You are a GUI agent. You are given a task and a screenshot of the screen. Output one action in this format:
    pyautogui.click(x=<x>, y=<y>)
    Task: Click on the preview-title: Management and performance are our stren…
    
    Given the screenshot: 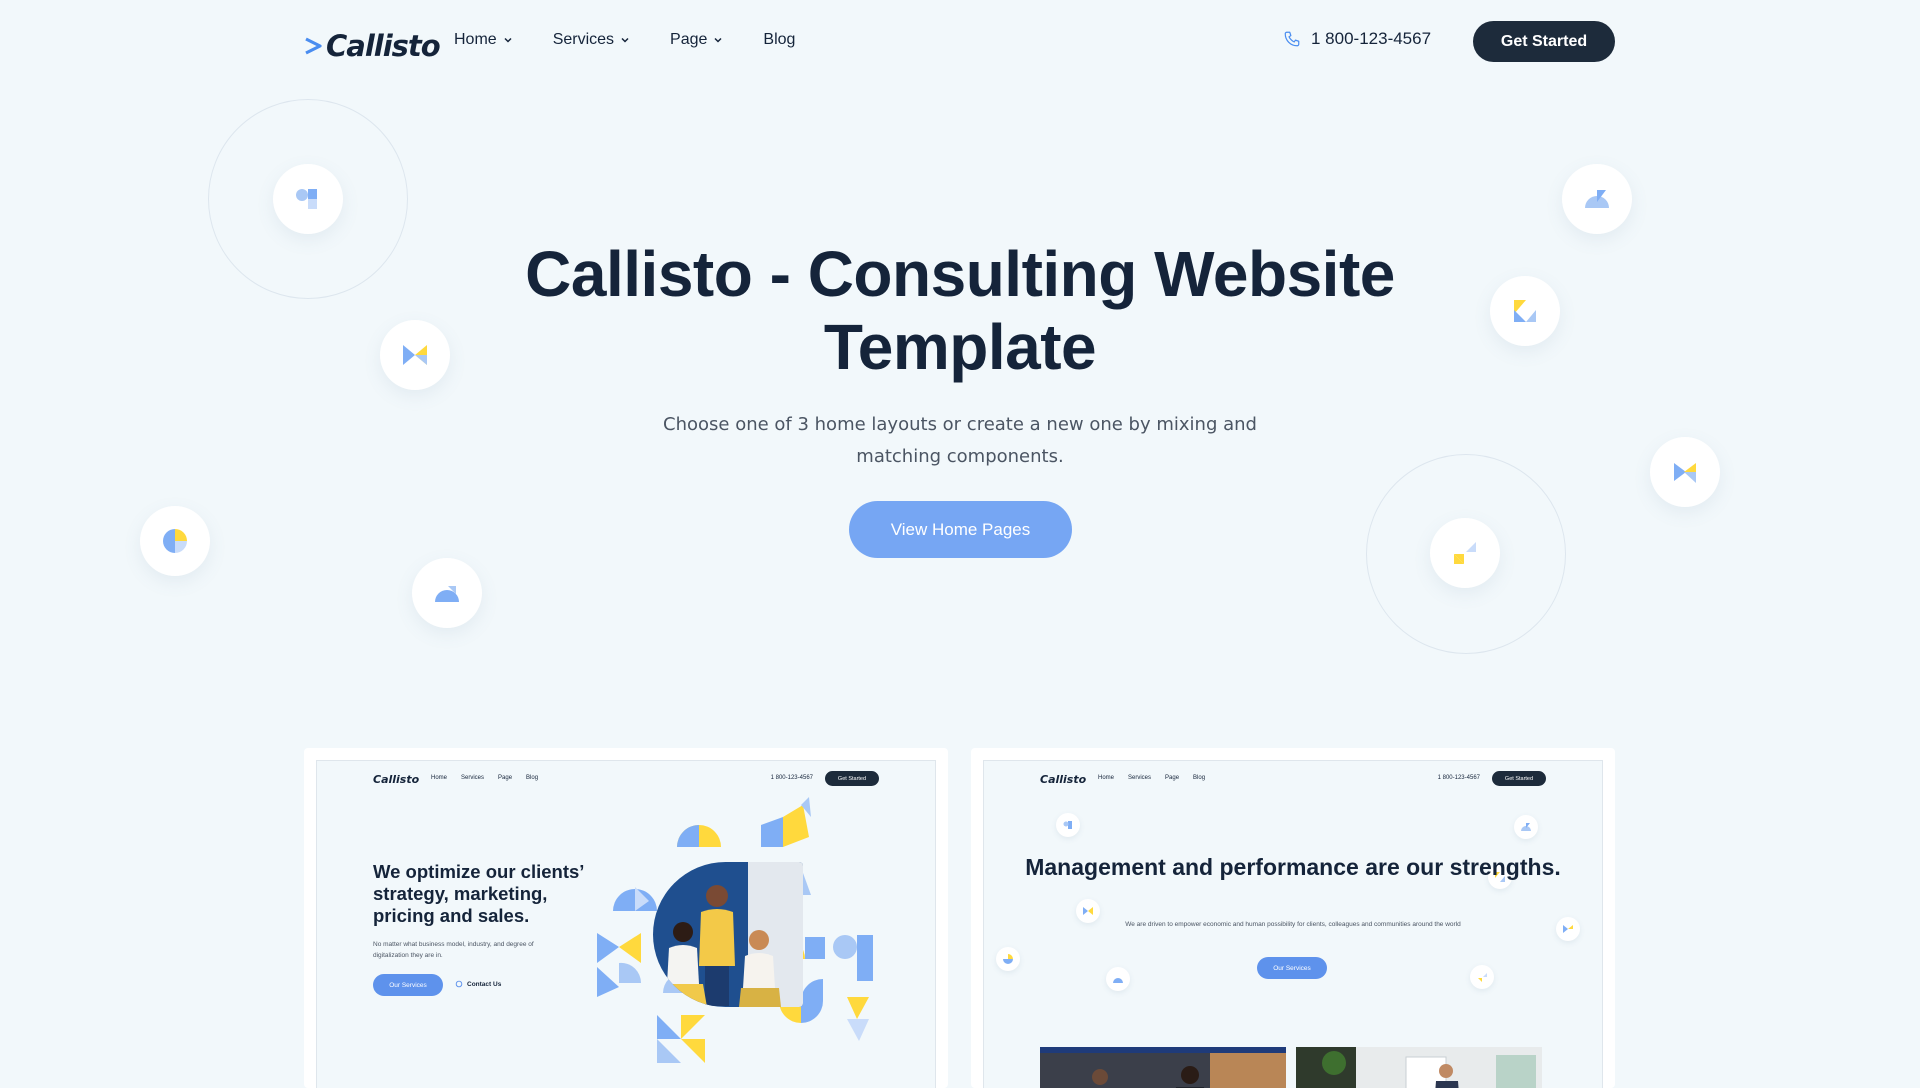 What is the action you would take?
    pyautogui.click(x=1293, y=867)
    